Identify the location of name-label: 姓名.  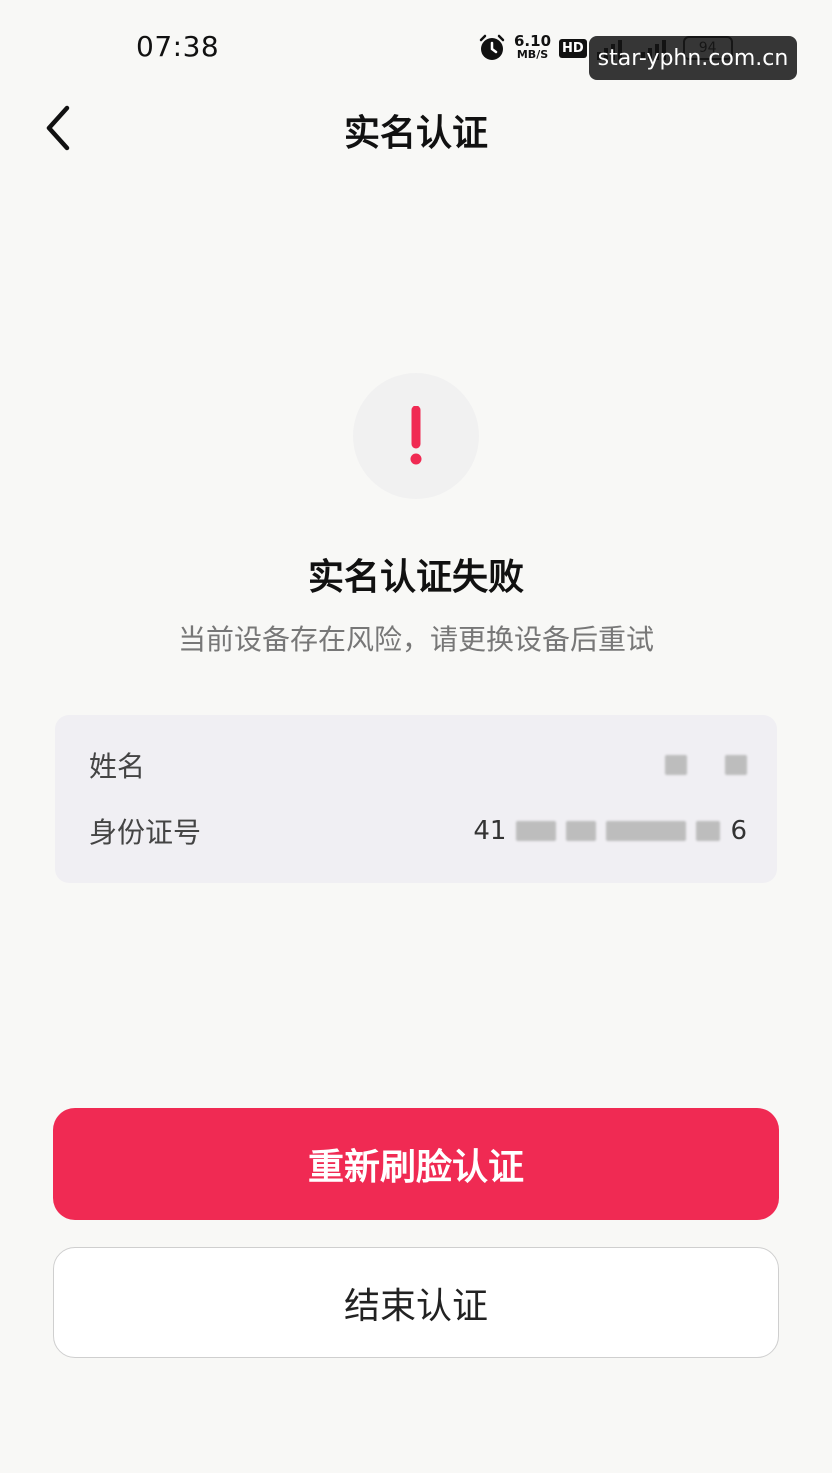
(117, 766).